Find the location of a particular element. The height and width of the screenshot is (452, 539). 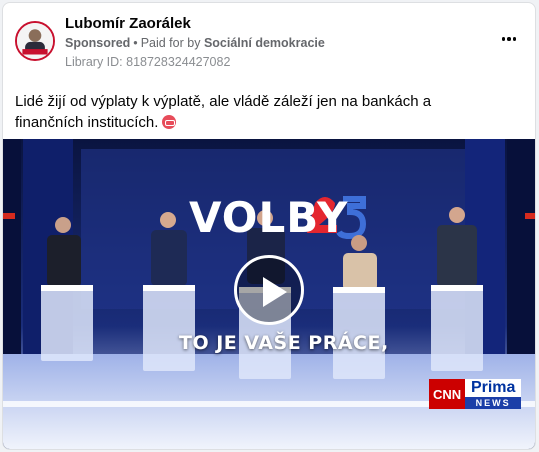

sponsored-label: Sponsored is located at coordinates (98, 43).